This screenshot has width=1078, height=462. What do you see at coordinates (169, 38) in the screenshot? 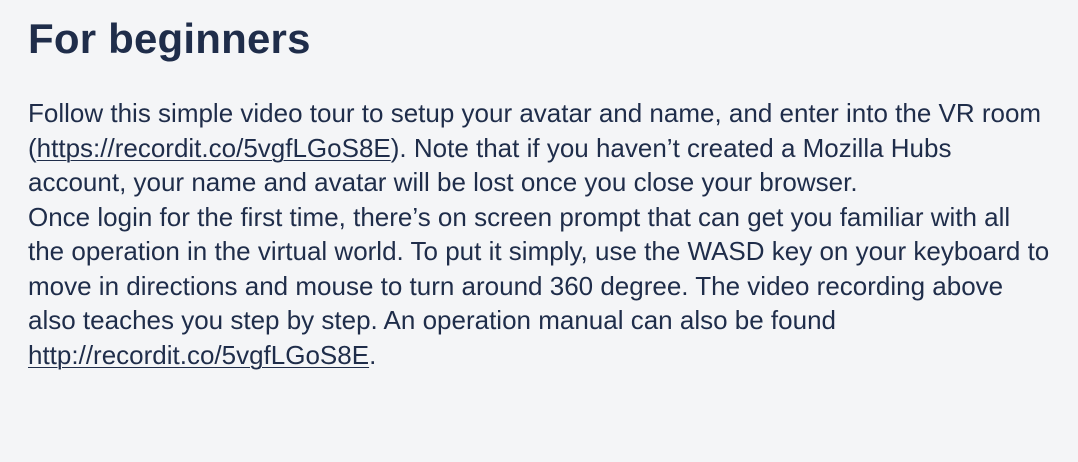
I see `section-title: For beginners` at bounding box center [169, 38].